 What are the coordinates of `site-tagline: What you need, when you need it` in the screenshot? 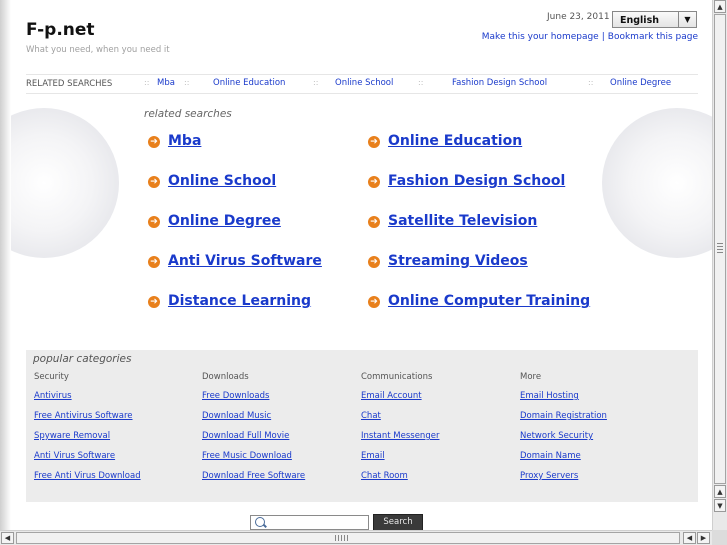 It's located at (98, 50).